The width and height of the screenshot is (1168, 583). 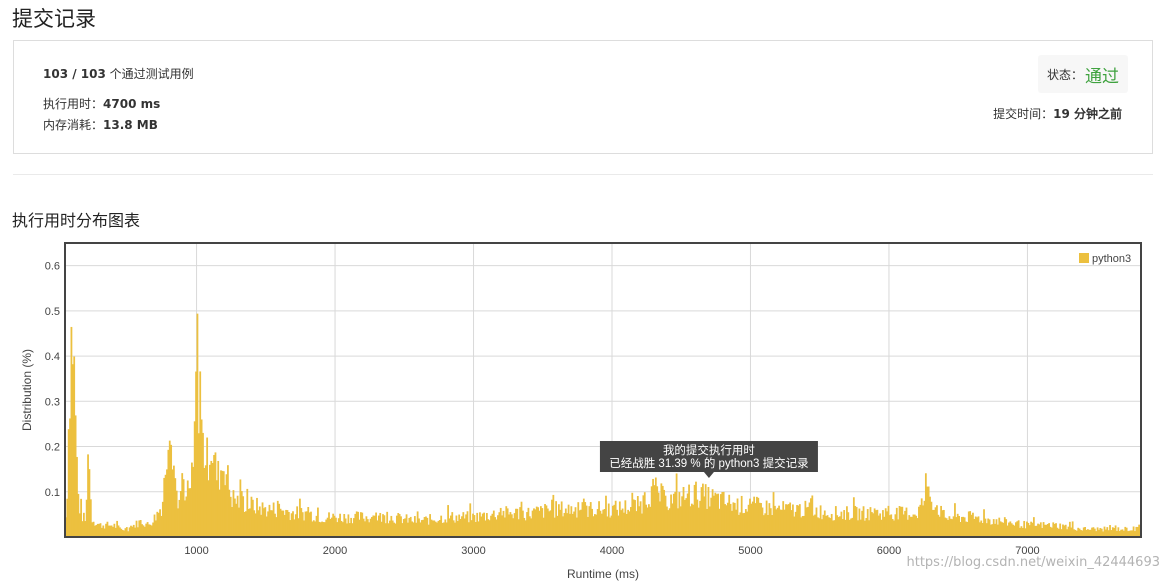 I want to click on status-badge: 状态： 通过, so click(x=1082, y=74).